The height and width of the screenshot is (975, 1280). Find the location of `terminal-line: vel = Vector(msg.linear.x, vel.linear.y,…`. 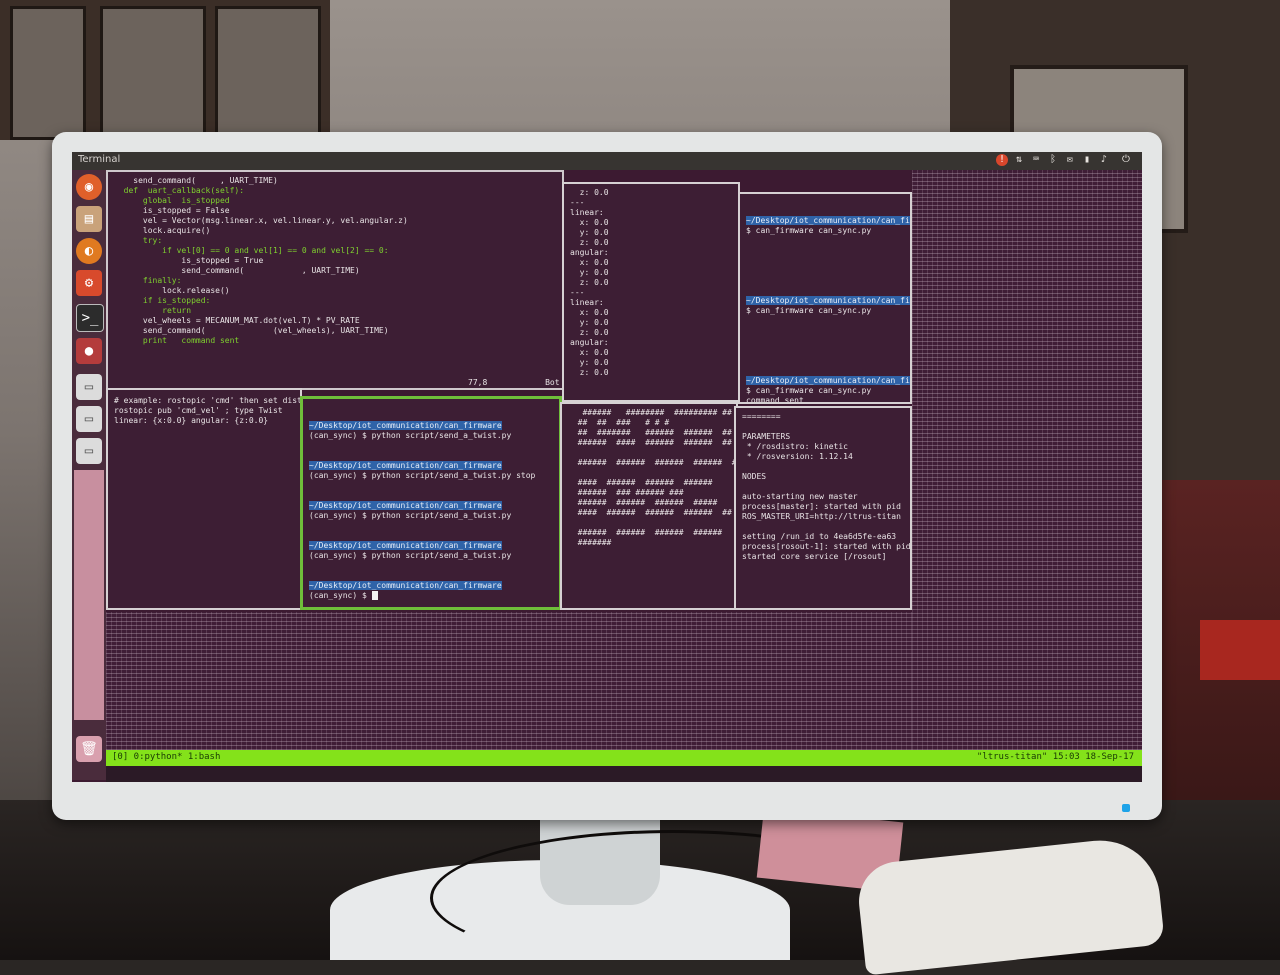

terminal-line: vel = Vector(msg.linear.x, vel.linear.y,… is located at coordinates (261, 220).